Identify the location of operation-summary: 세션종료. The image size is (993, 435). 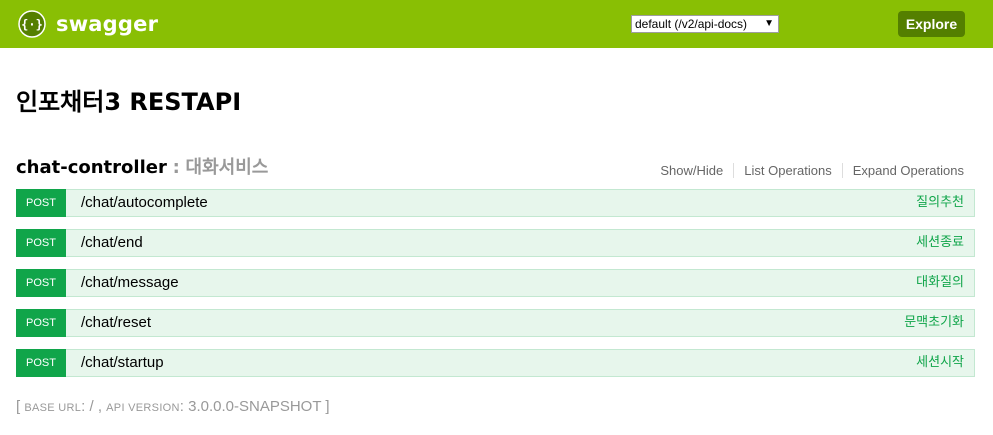
(940, 243).